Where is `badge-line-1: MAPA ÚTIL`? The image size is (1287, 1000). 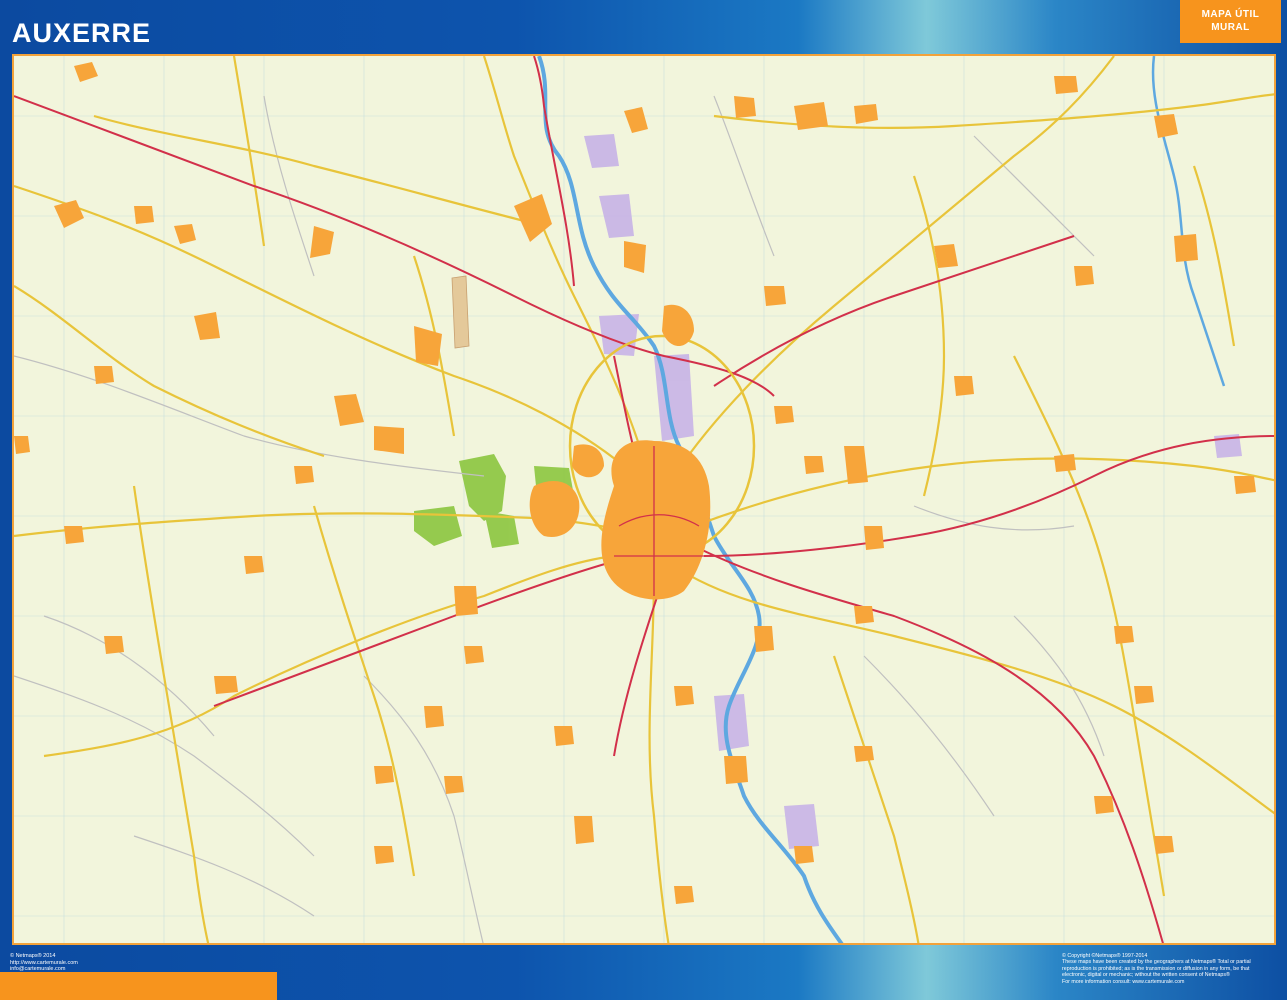 badge-line-1: MAPA ÚTIL is located at coordinates (1230, 14).